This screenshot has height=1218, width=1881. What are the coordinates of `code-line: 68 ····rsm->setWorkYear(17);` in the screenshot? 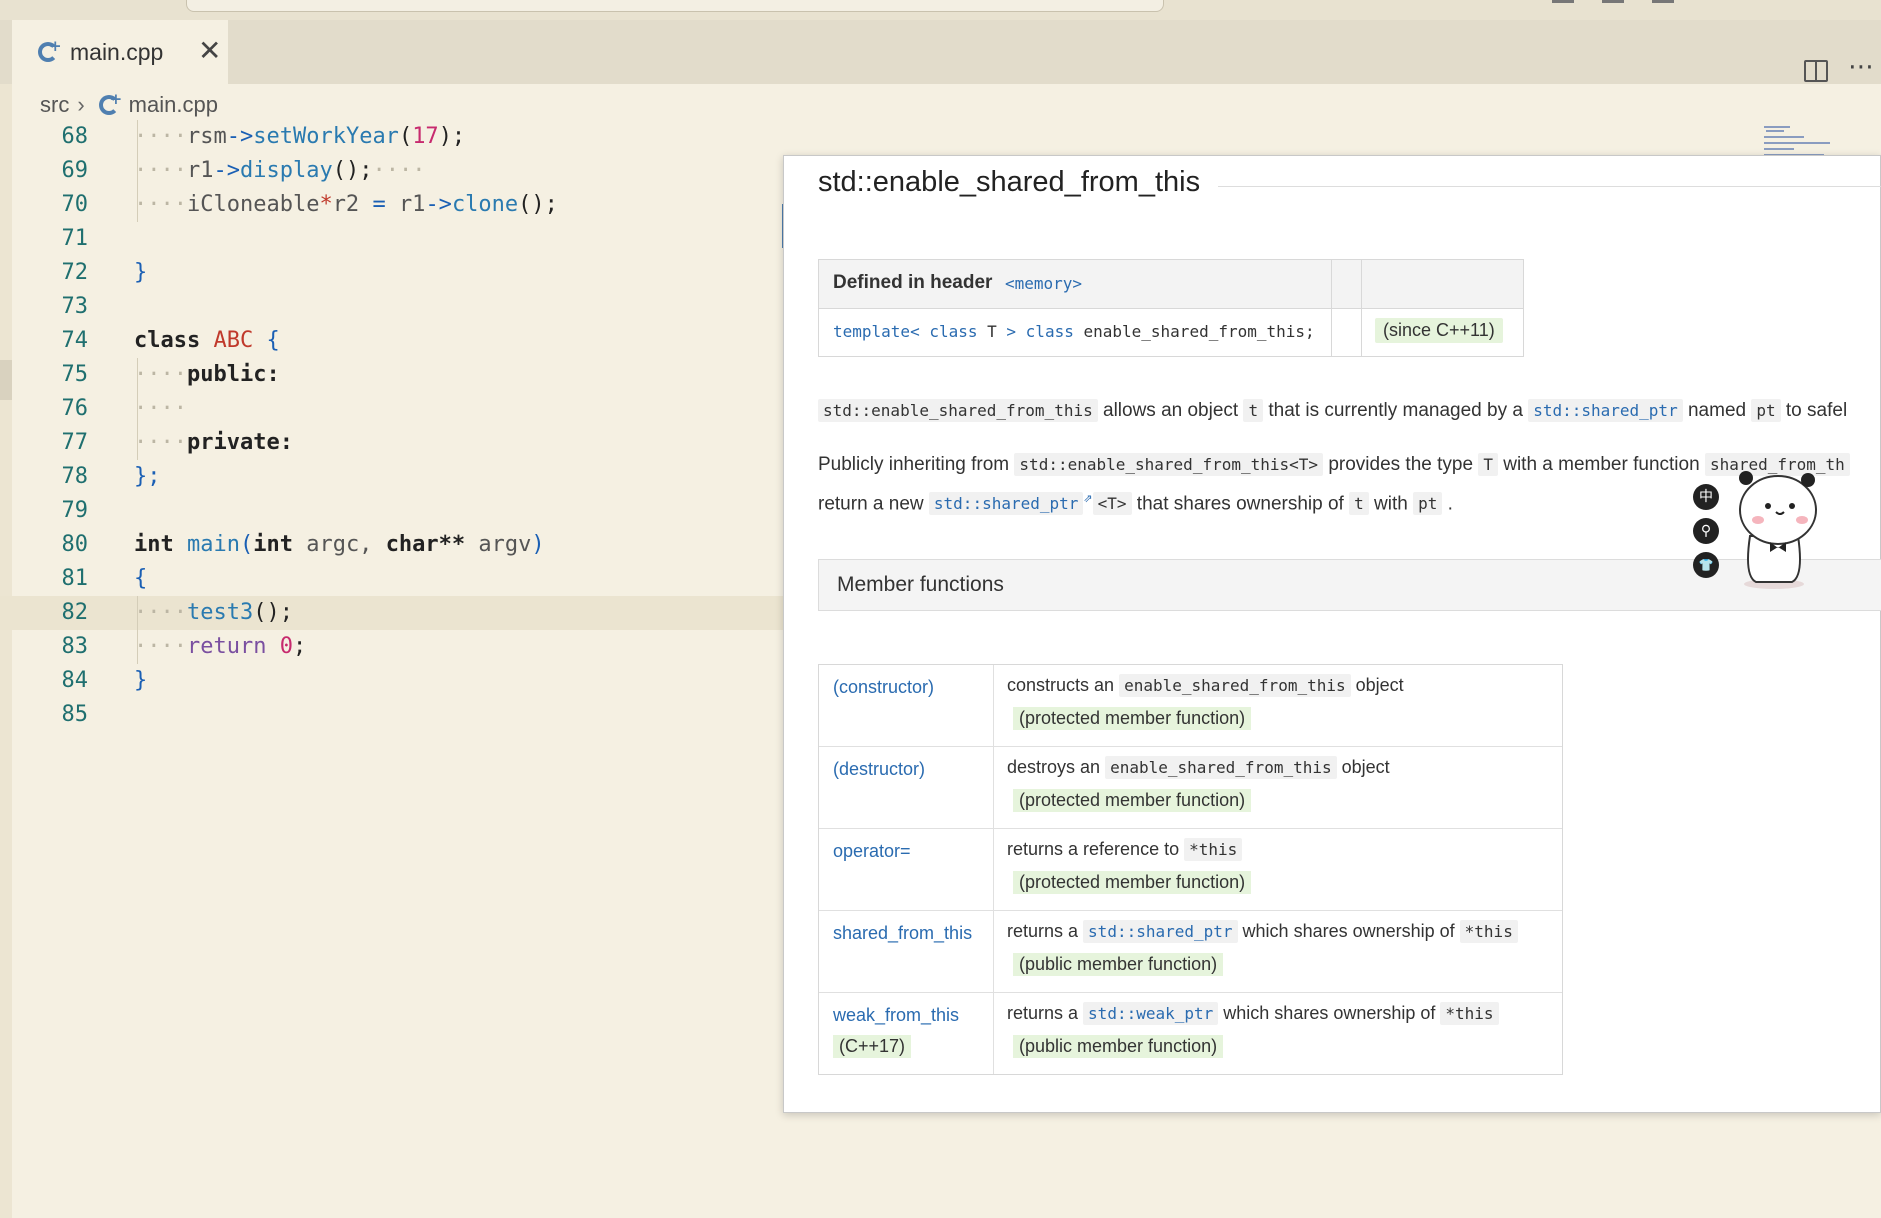 It's located at (395, 137).